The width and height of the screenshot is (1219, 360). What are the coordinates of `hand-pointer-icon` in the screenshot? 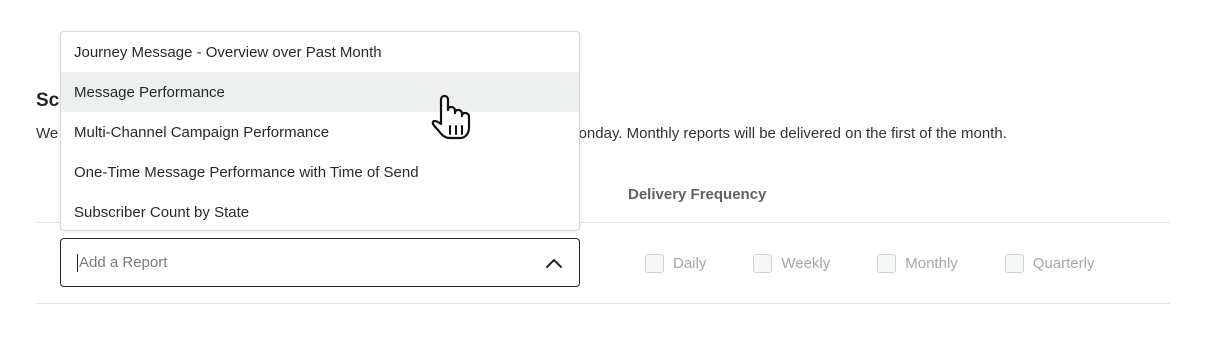 It's located at (451, 118).